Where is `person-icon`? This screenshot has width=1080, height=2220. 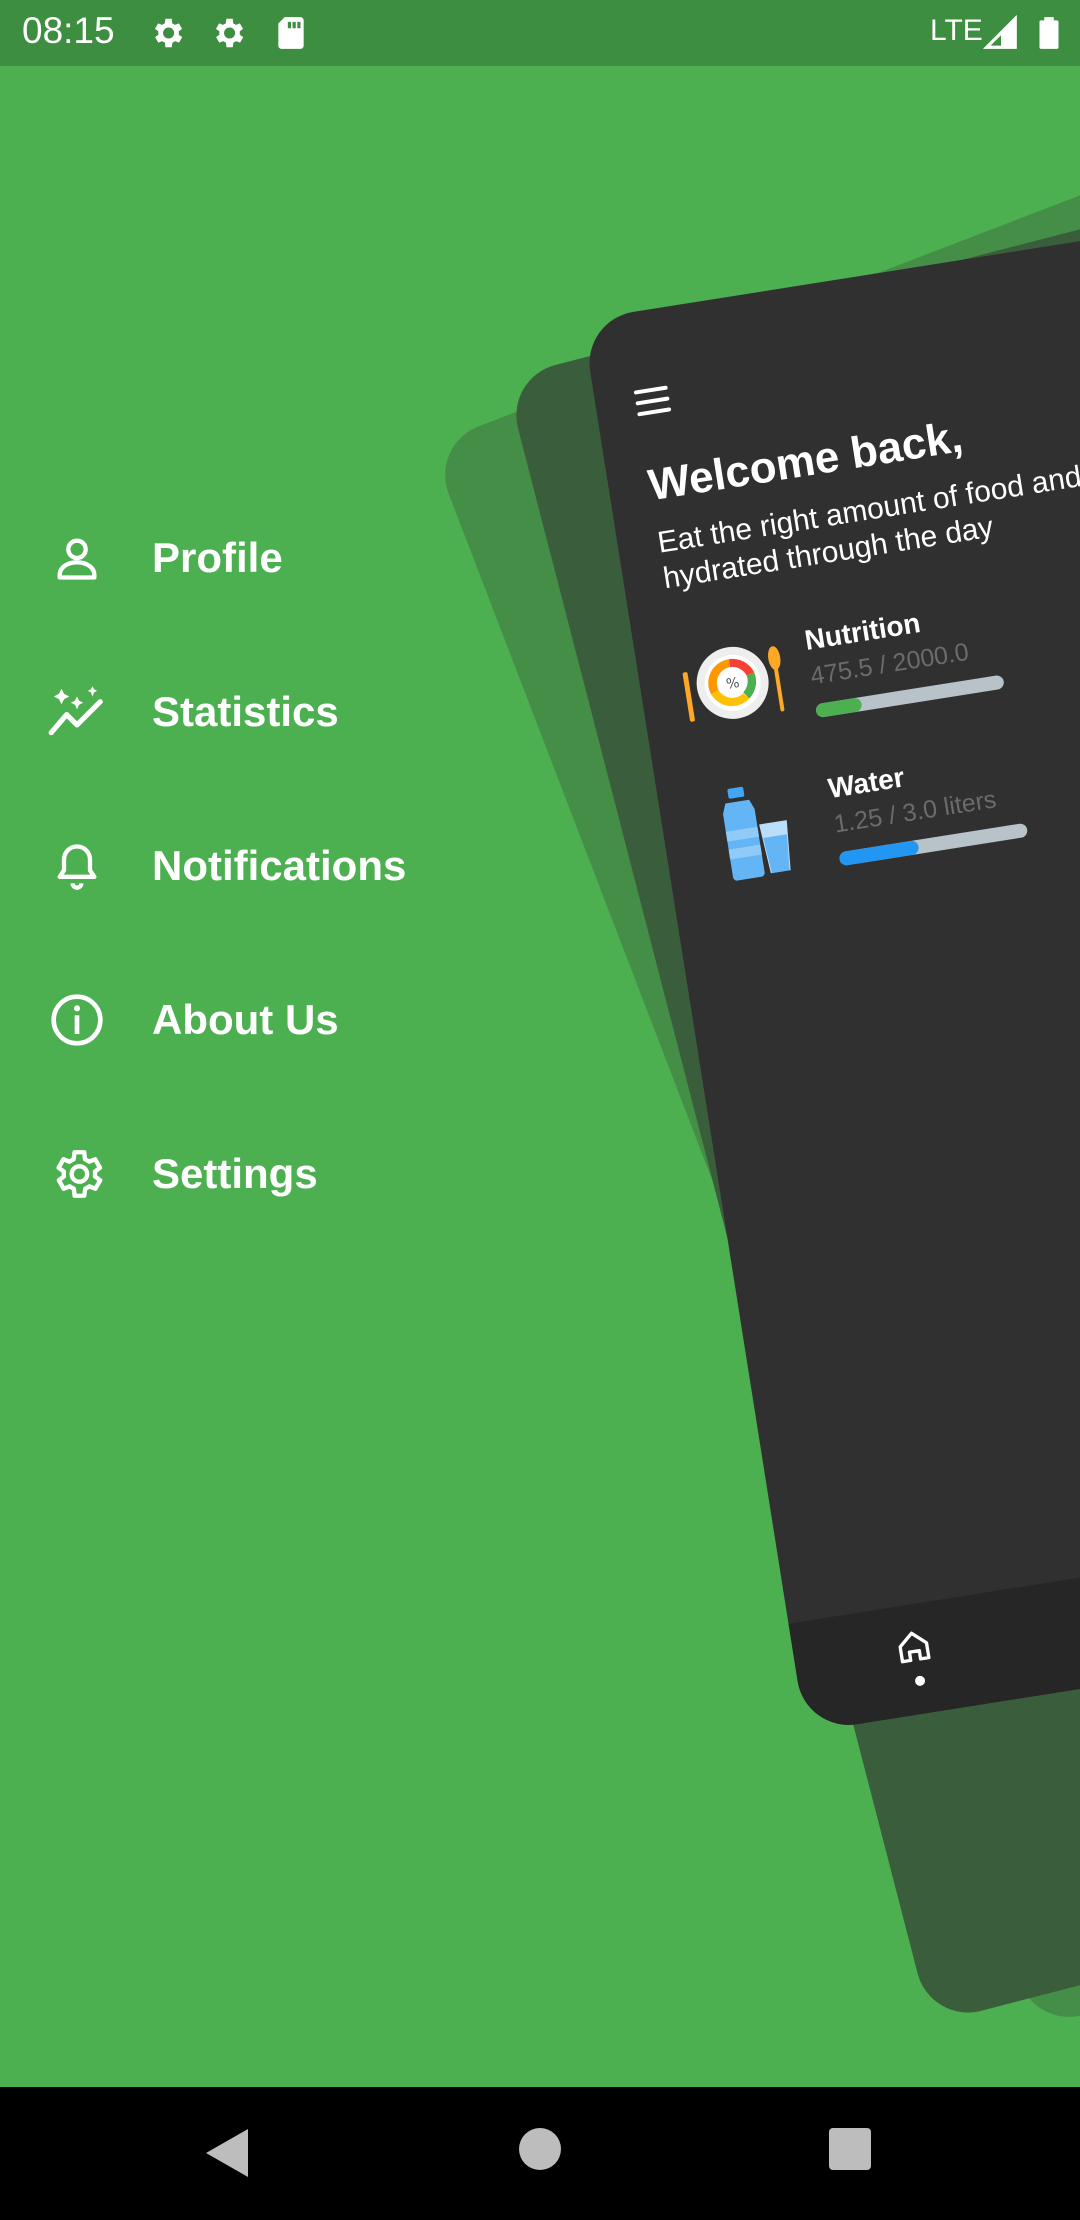 person-icon is located at coordinates (77, 558).